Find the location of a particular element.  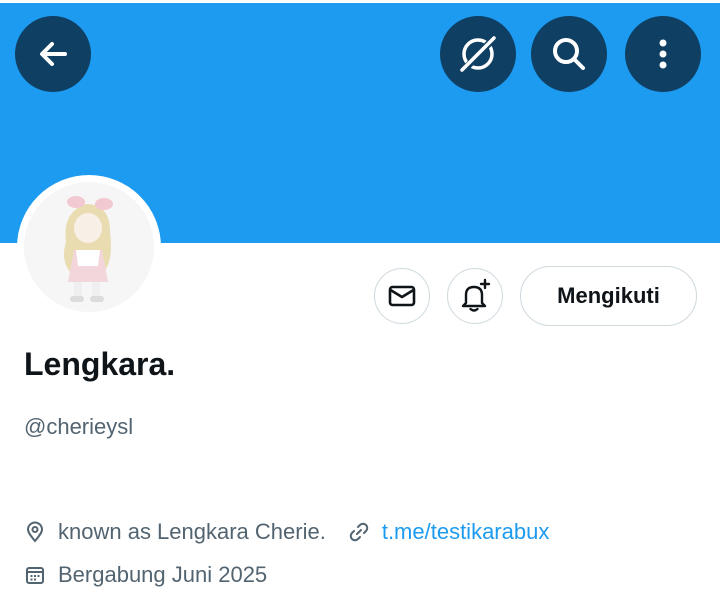

notify-button is located at coordinates (475, 296).